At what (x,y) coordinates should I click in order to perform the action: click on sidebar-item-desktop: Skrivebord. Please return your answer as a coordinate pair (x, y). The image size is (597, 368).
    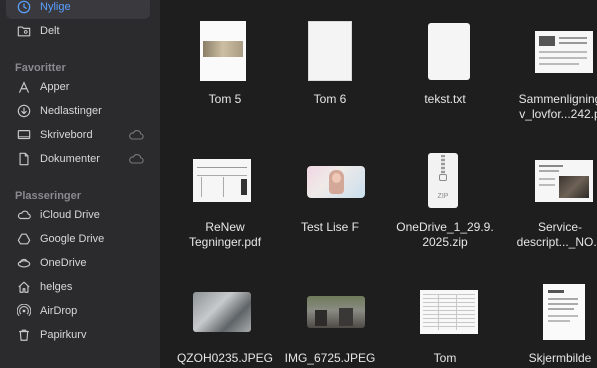
    Looking at the image, I should click on (78, 135).